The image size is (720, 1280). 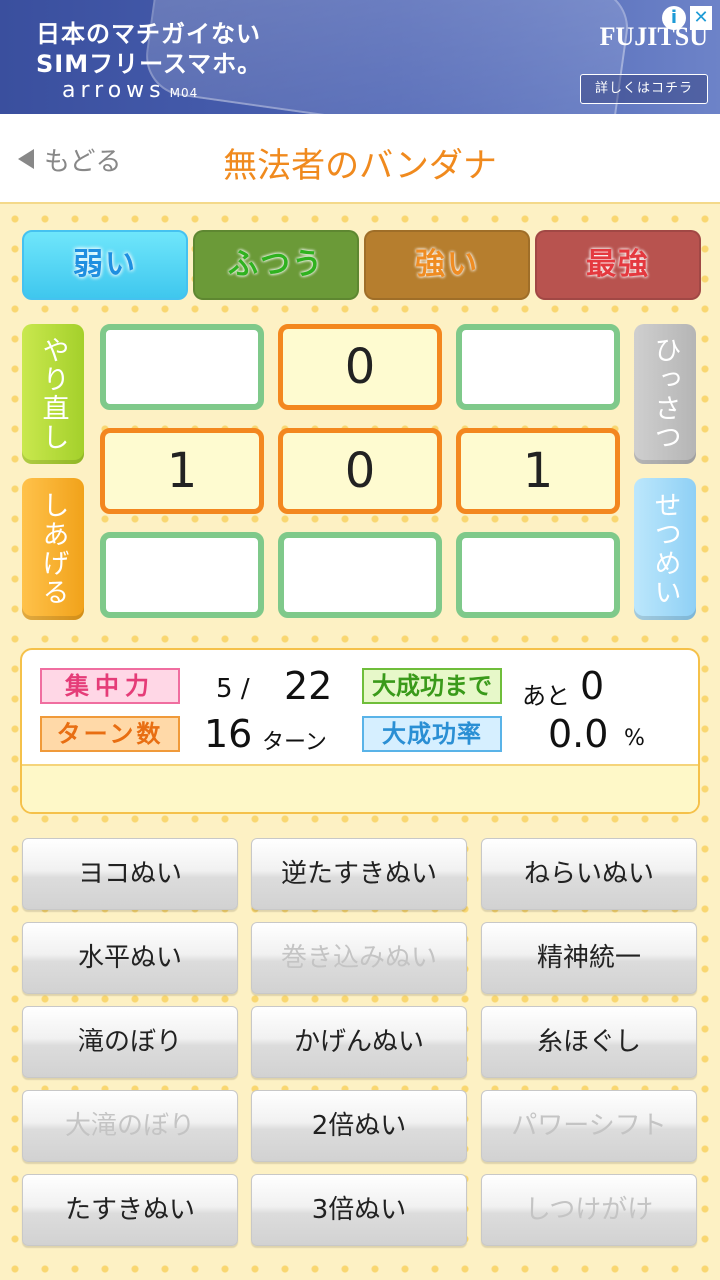 I want to click on ad-headline-2: SIMフリースマホ。, so click(x=149, y=64).